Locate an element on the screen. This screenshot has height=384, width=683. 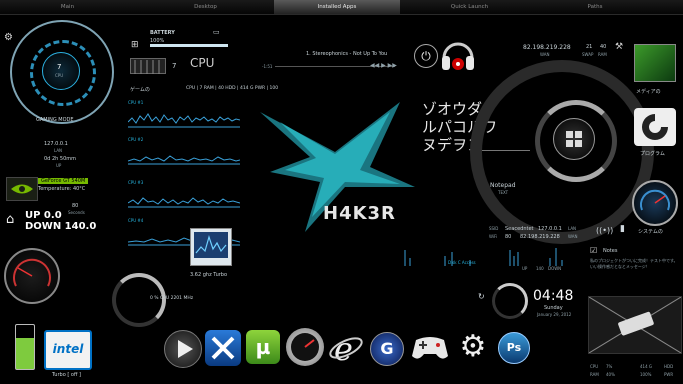
media-label: メディアの is located at coordinates (648, 91).